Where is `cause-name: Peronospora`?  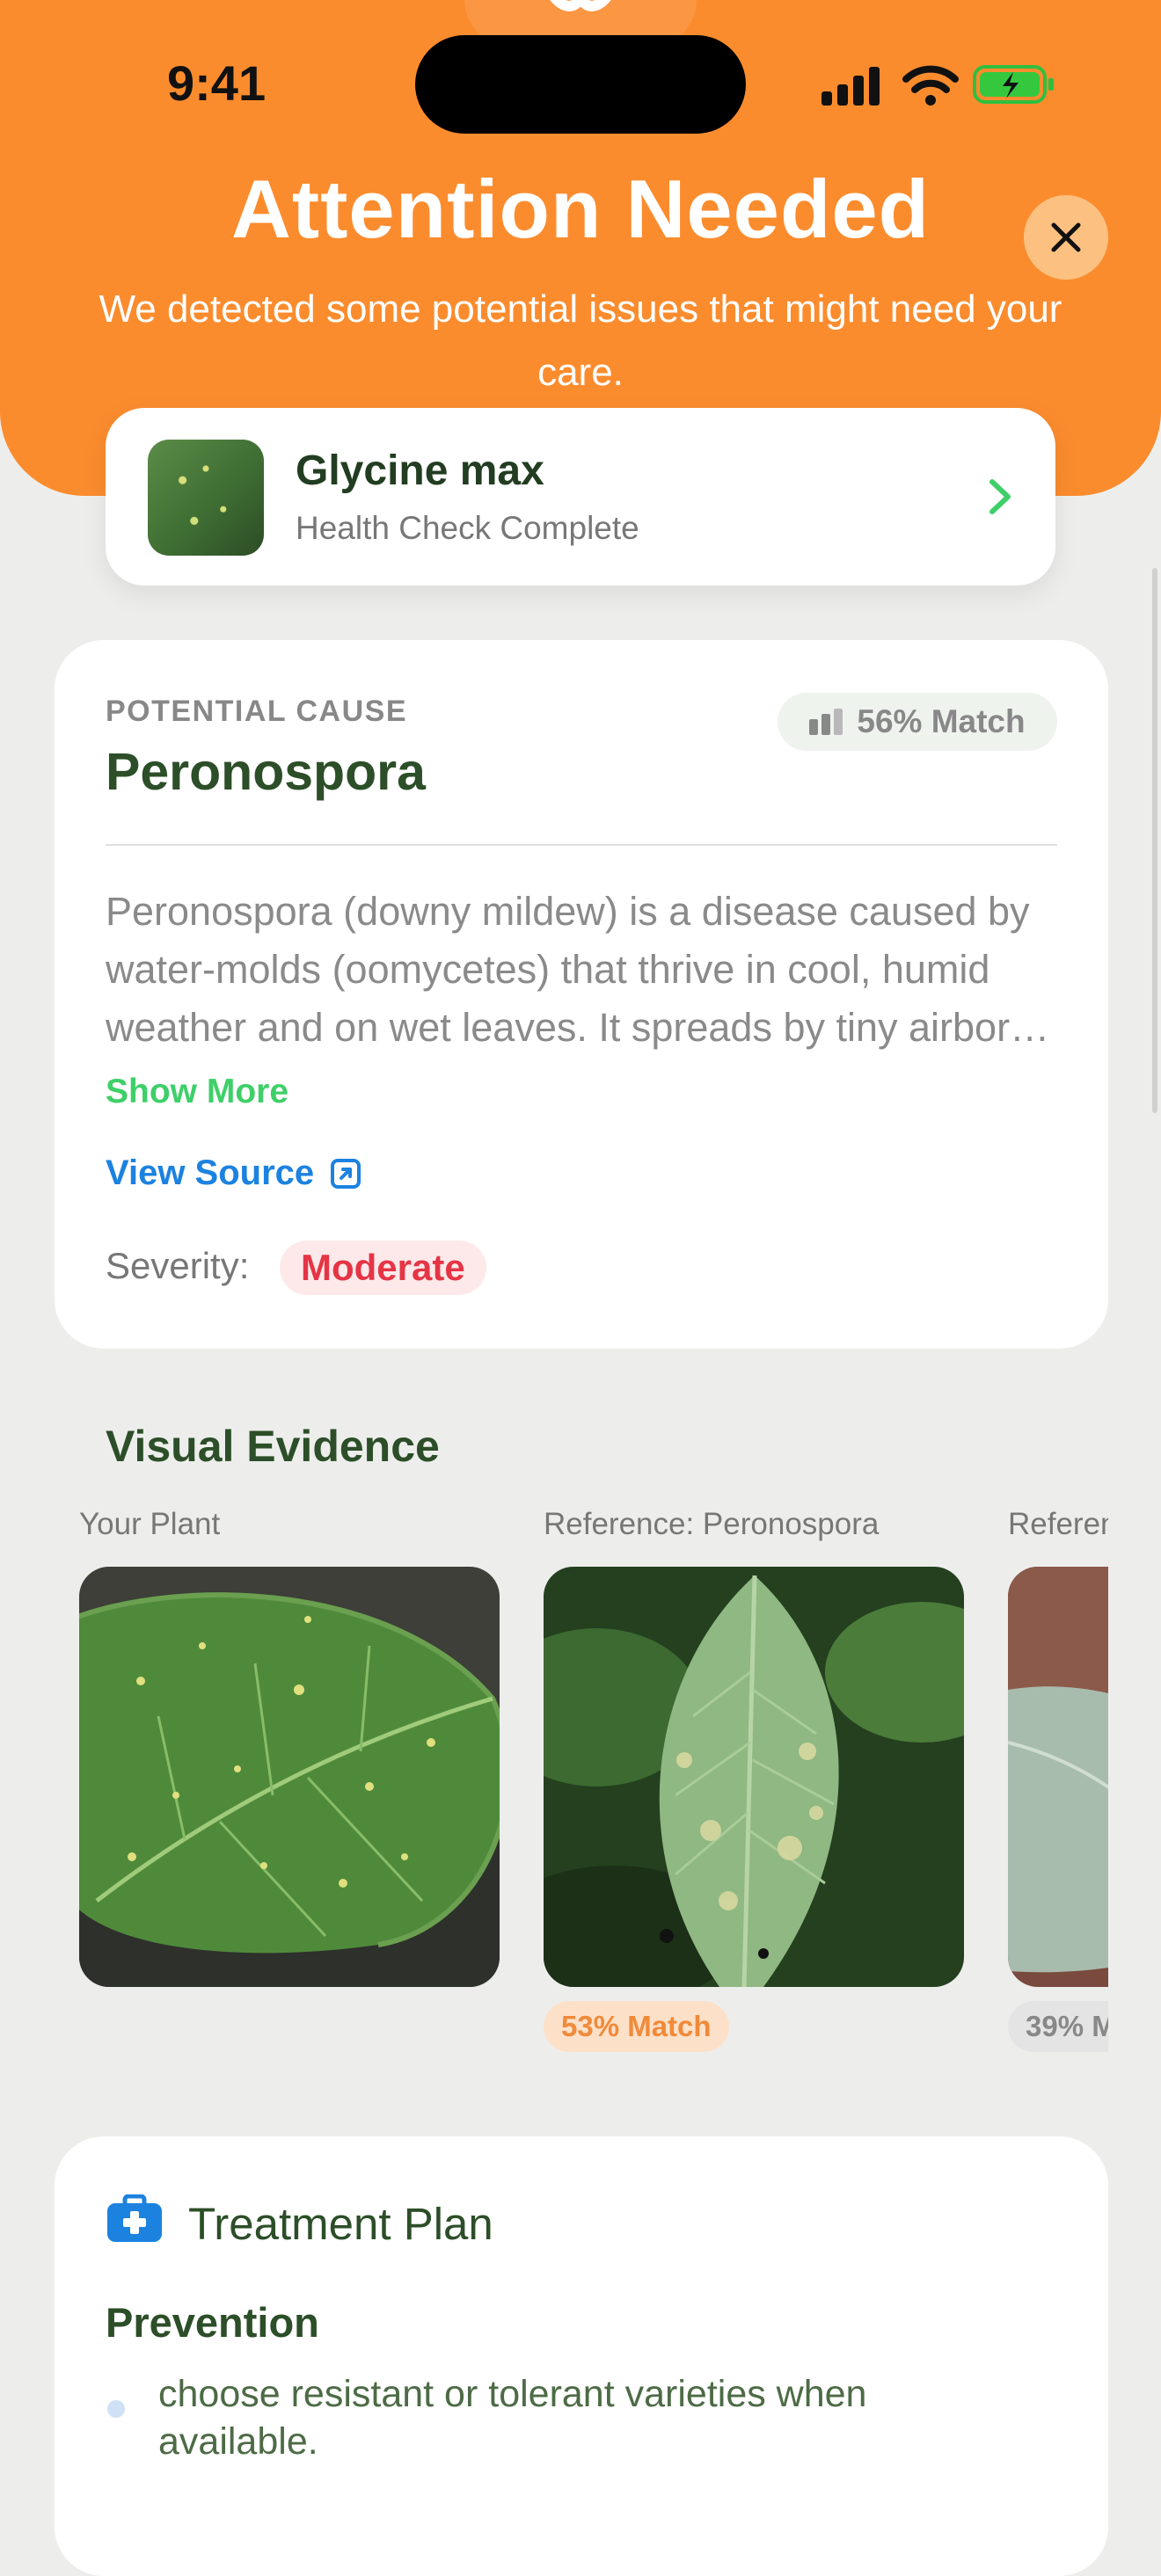
cause-name: Peronospora is located at coordinates (266, 772).